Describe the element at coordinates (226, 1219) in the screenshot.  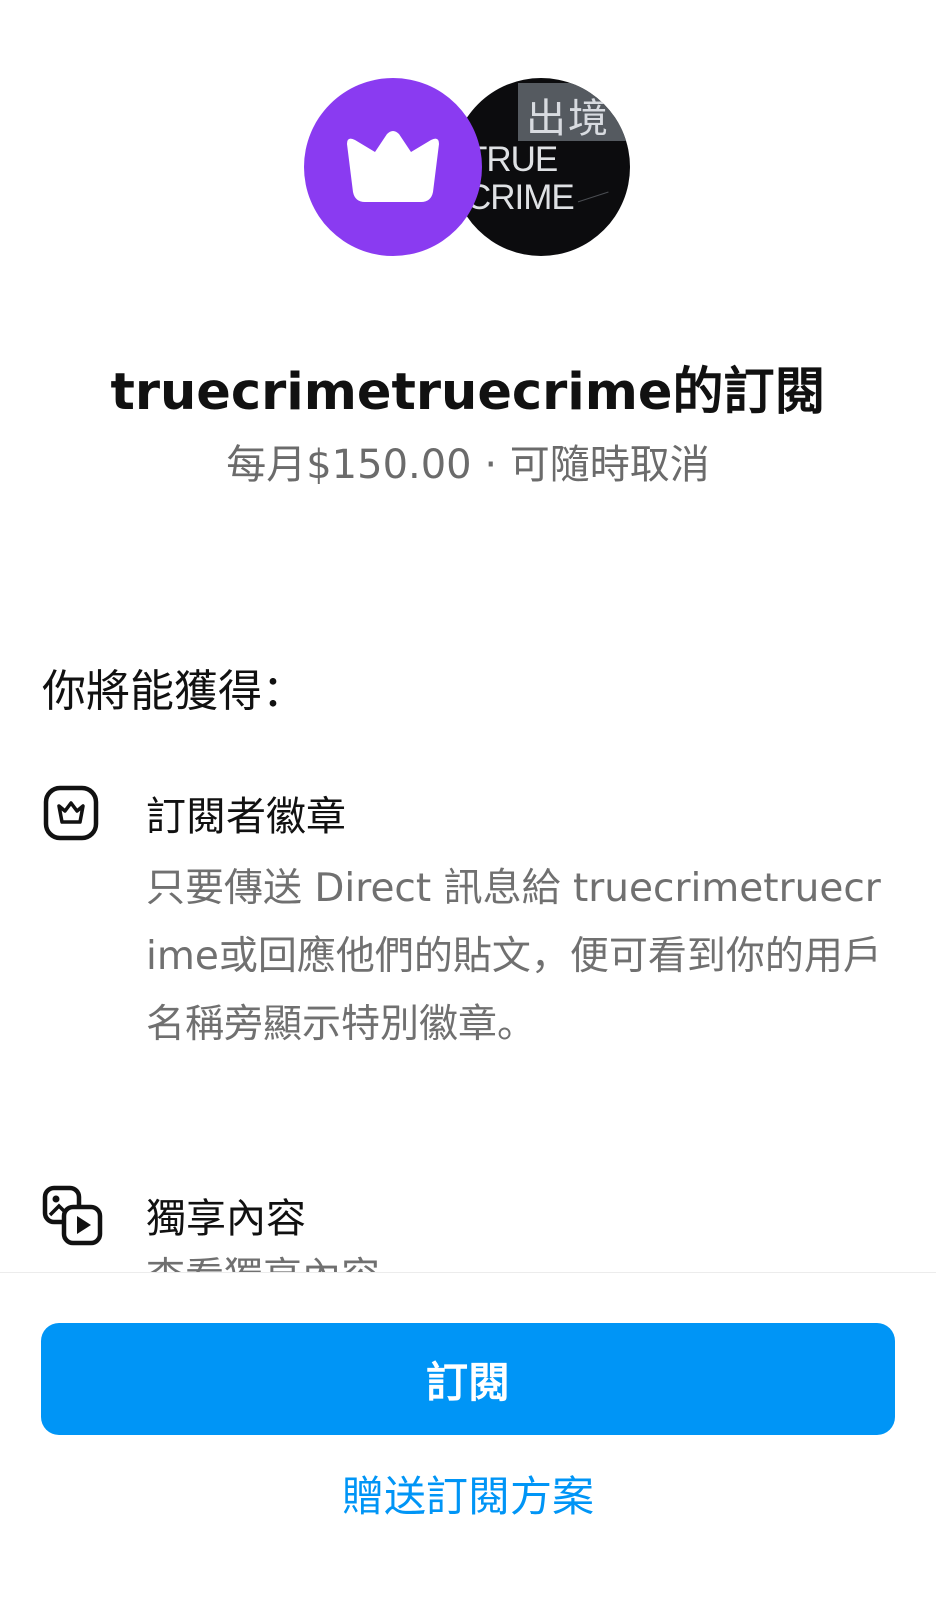
I see `benefit-title-exclusive: 獨享內容` at that location.